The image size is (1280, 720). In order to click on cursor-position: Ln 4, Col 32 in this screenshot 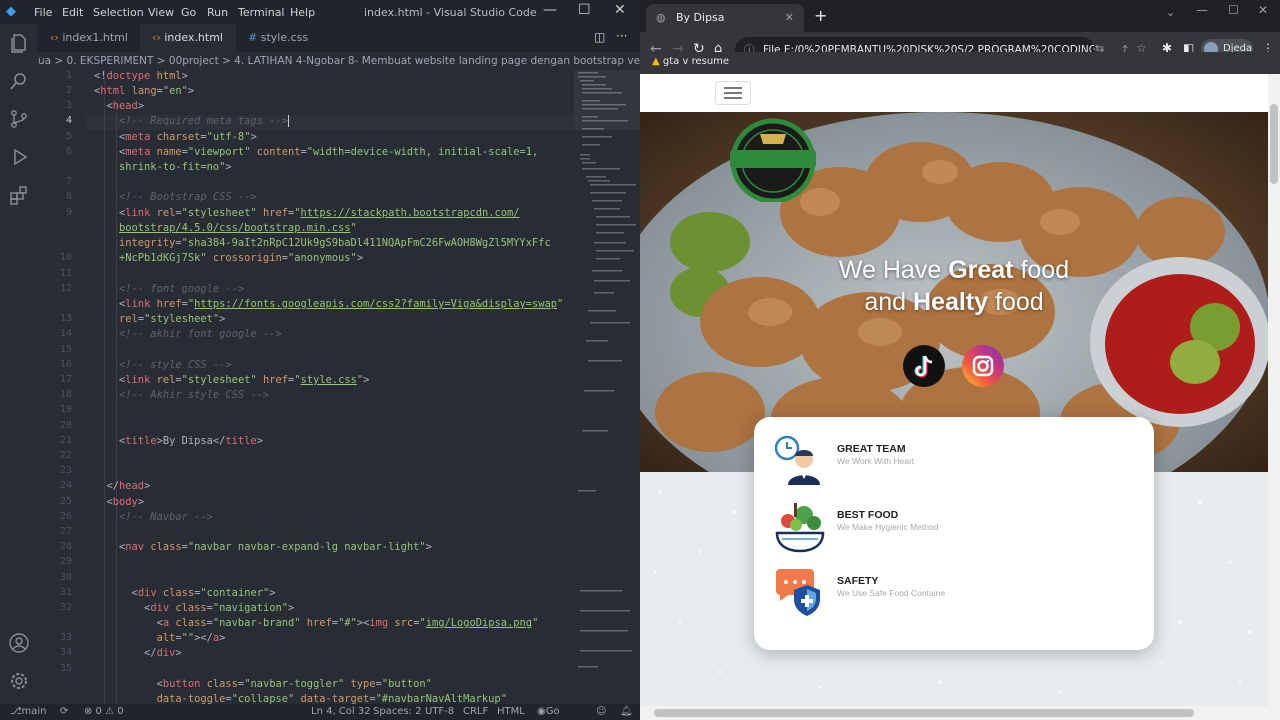, I will do `click(341, 712)`.